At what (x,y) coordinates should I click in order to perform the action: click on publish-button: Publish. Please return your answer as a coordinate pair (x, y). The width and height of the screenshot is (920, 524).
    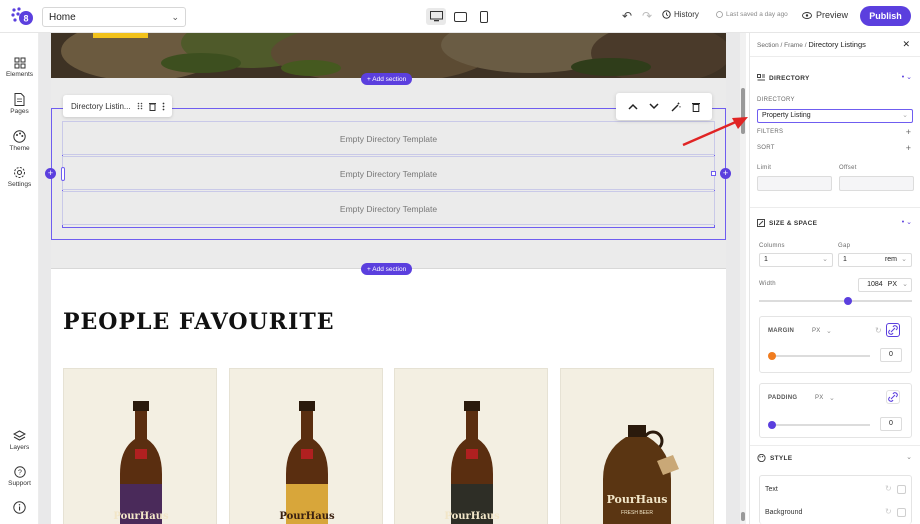
    Looking at the image, I should click on (885, 16).